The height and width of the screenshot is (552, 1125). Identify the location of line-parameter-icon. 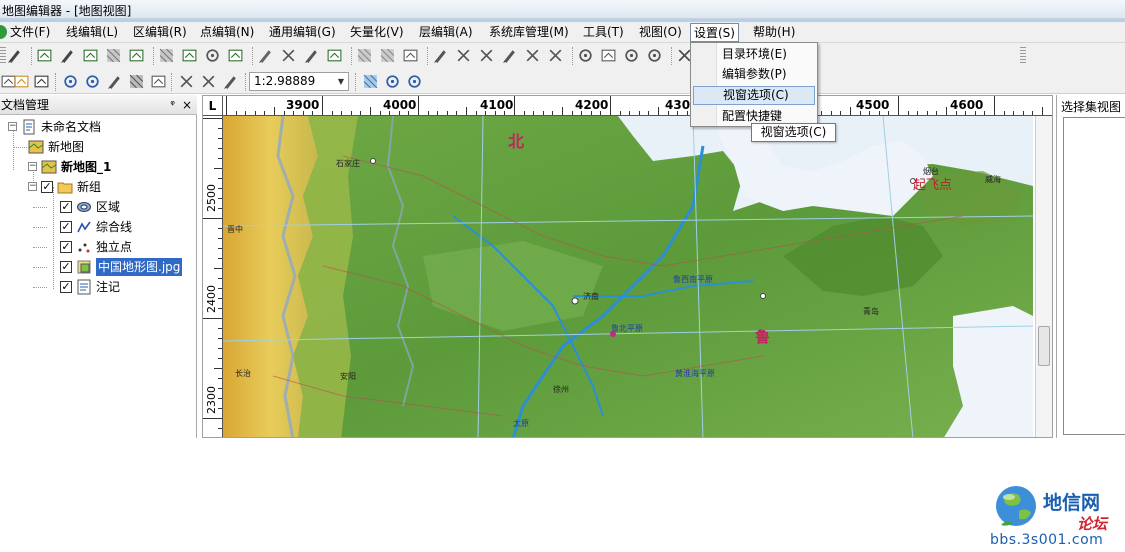
(113, 55).